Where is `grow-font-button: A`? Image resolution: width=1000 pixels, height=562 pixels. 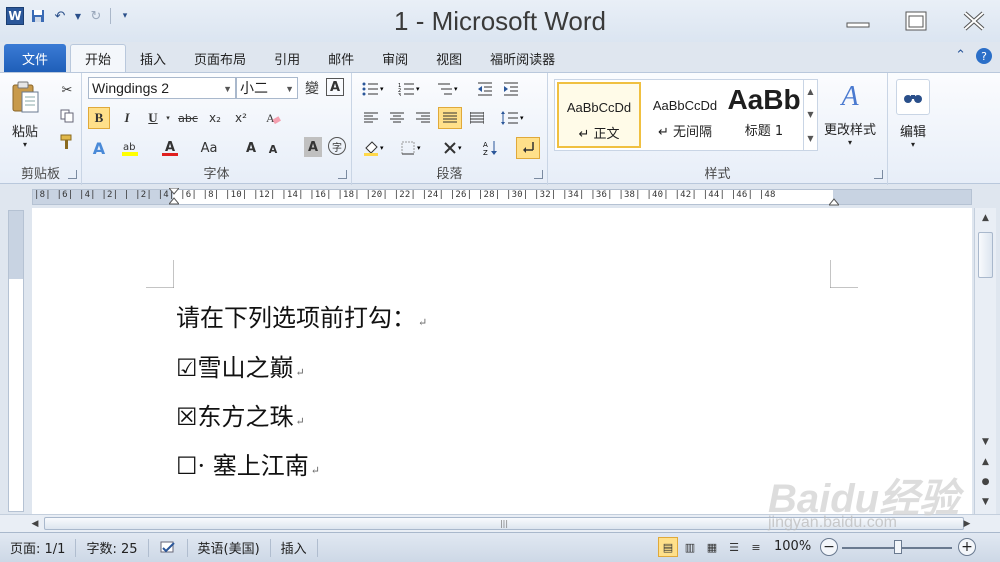 grow-font-button: A is located at coordinates (251, 148).